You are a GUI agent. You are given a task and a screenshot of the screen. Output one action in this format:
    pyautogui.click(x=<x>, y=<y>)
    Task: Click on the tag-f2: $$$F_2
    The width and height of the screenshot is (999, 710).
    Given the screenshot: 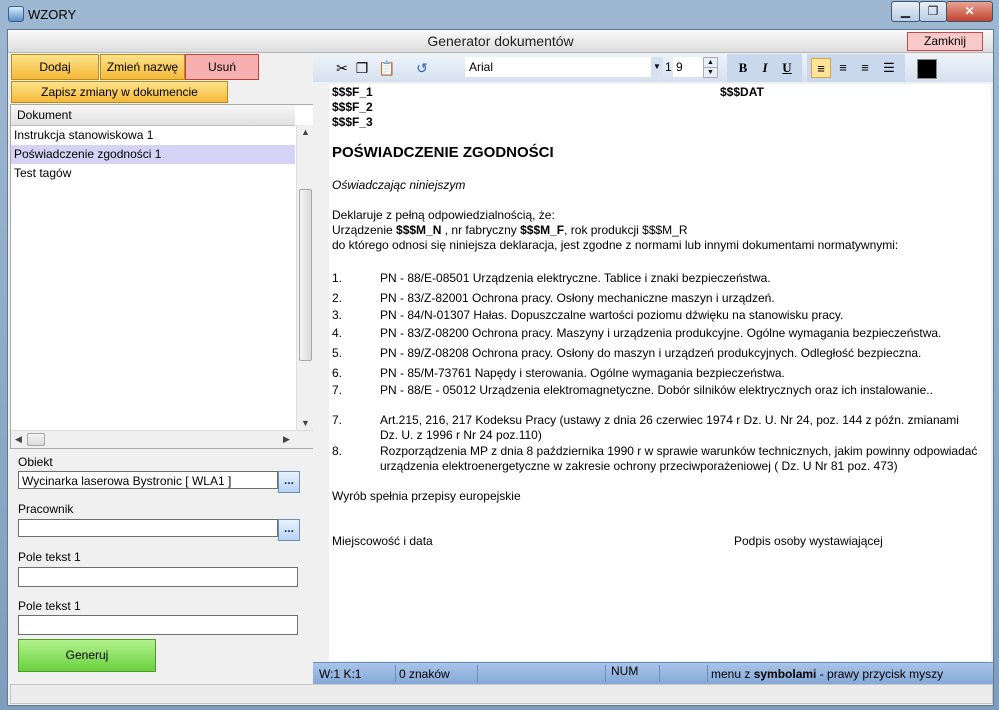 What is the action you would take?
    pyautogui.click(x=352, y=107)
    